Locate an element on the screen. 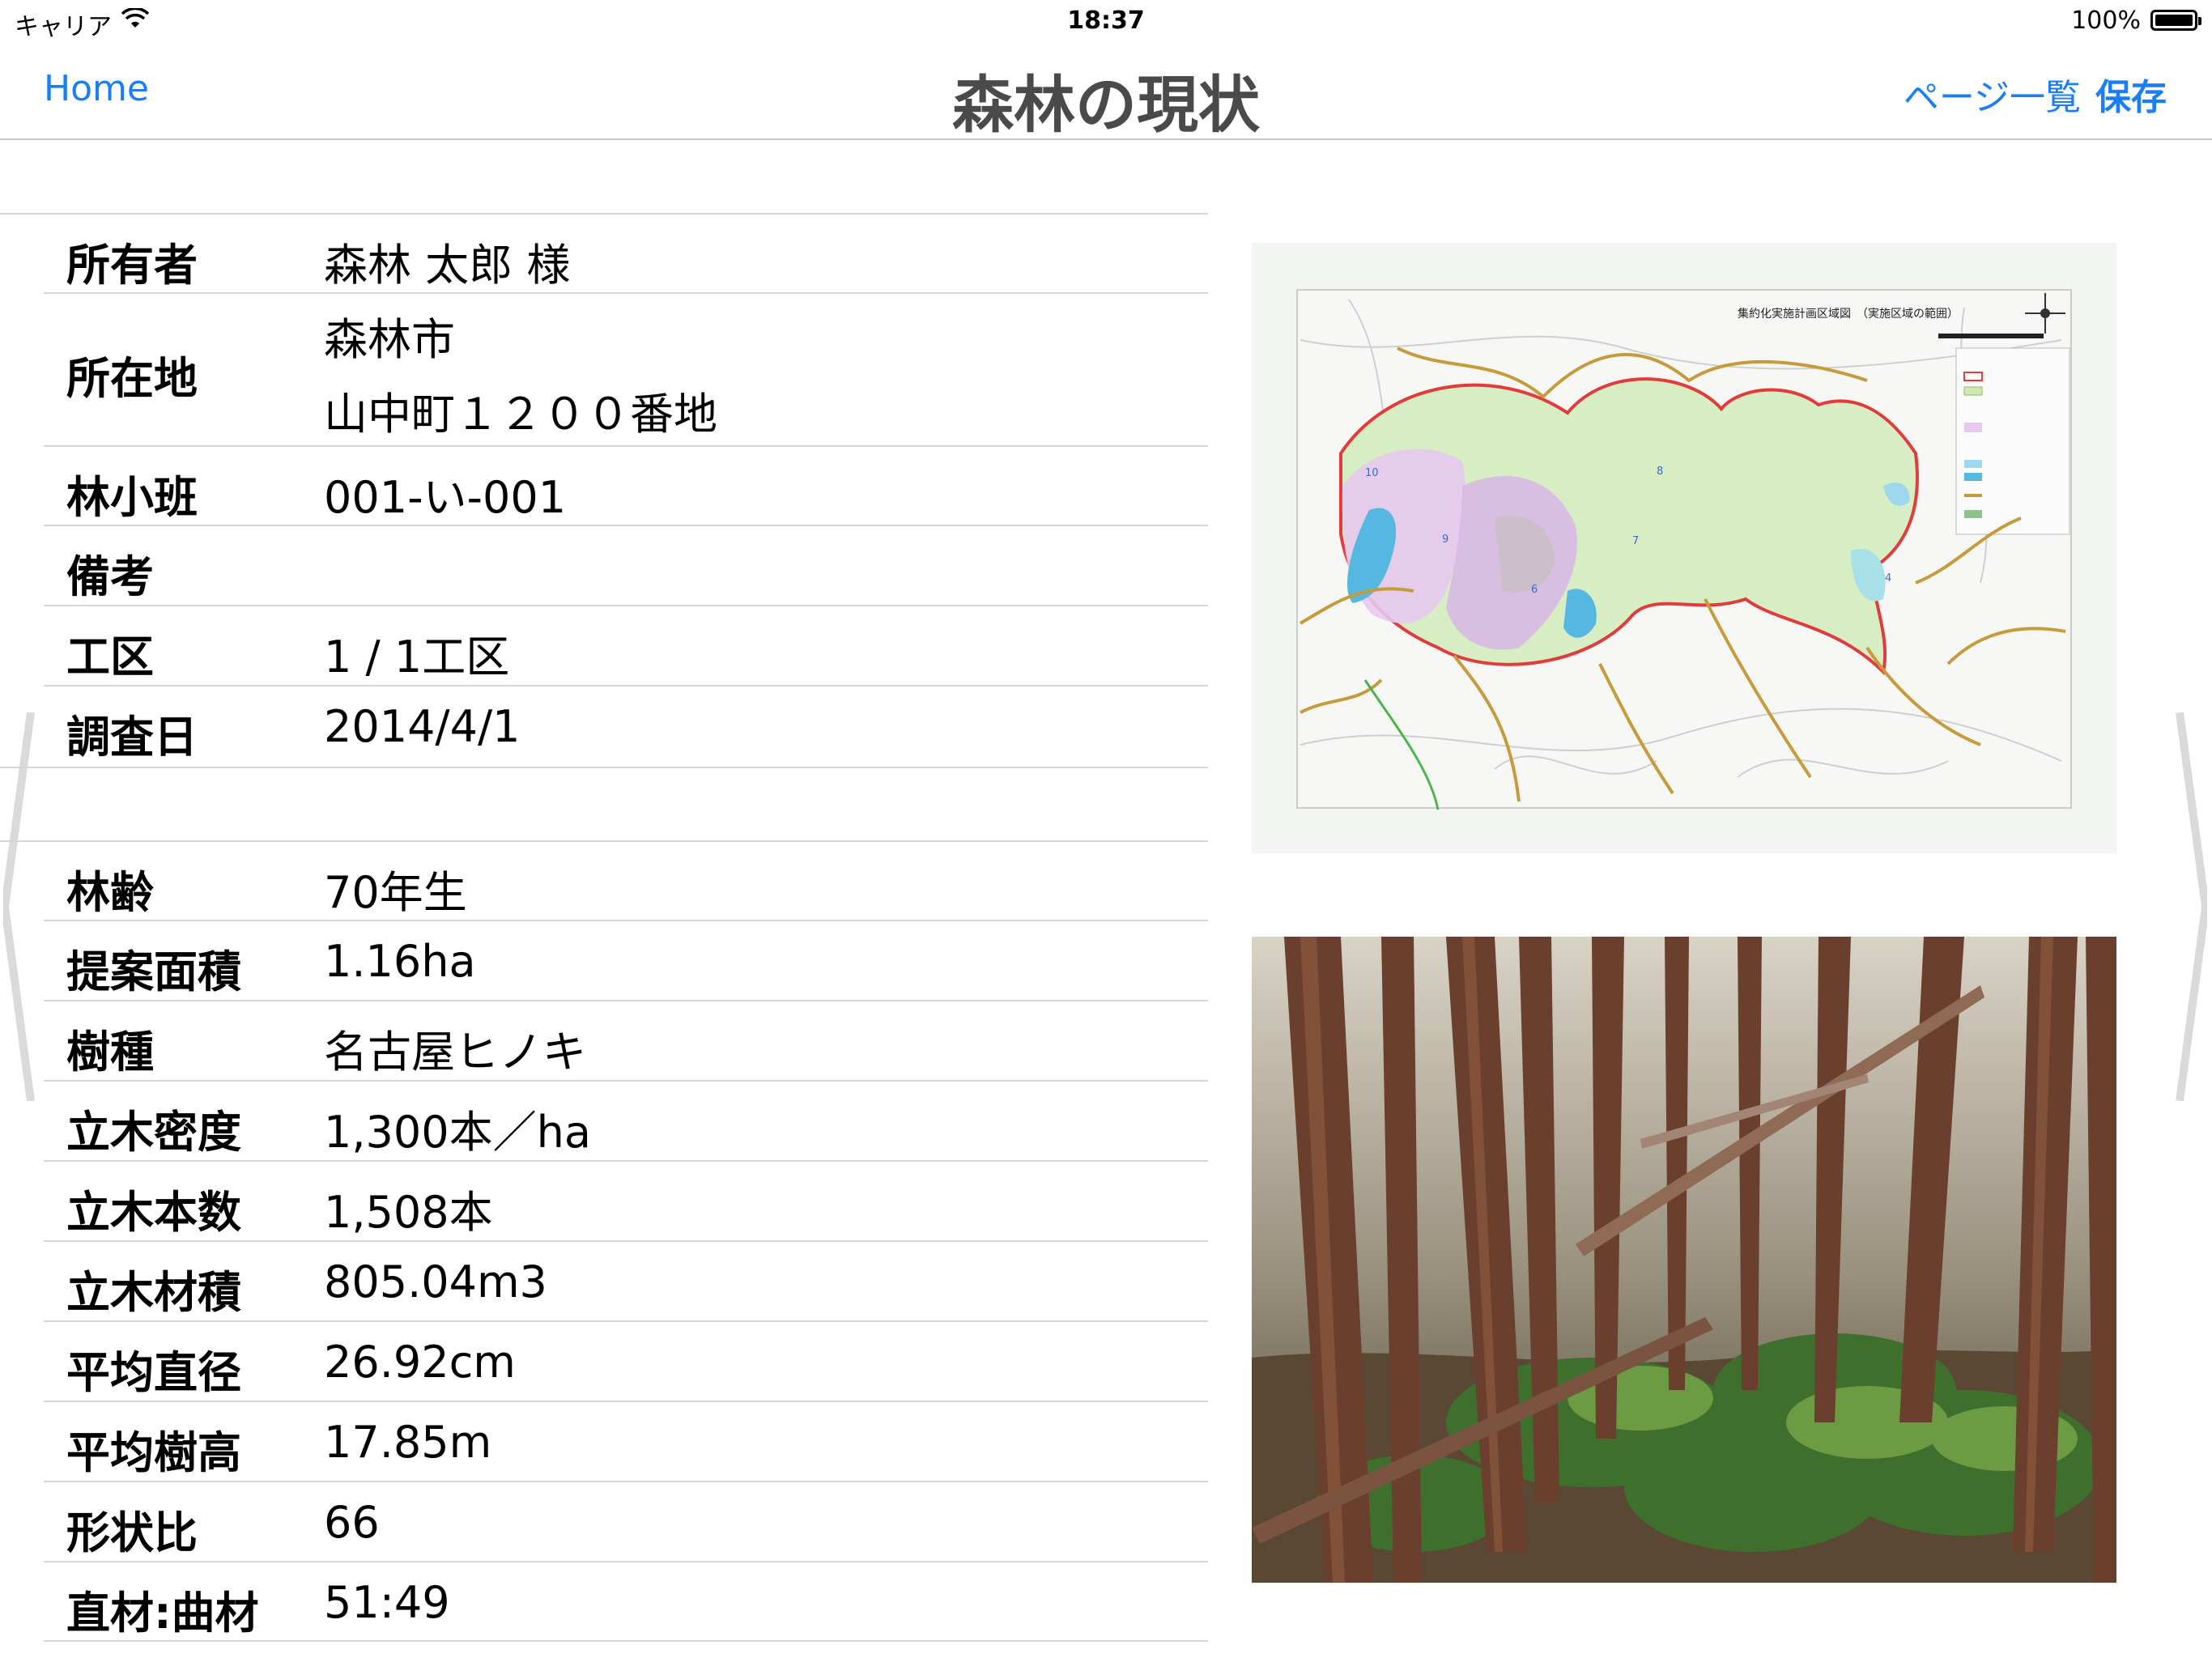 The width and height of the screenshot is (2212, 1658). next-page-arrow-icon is located at coordinates (2191, 906).